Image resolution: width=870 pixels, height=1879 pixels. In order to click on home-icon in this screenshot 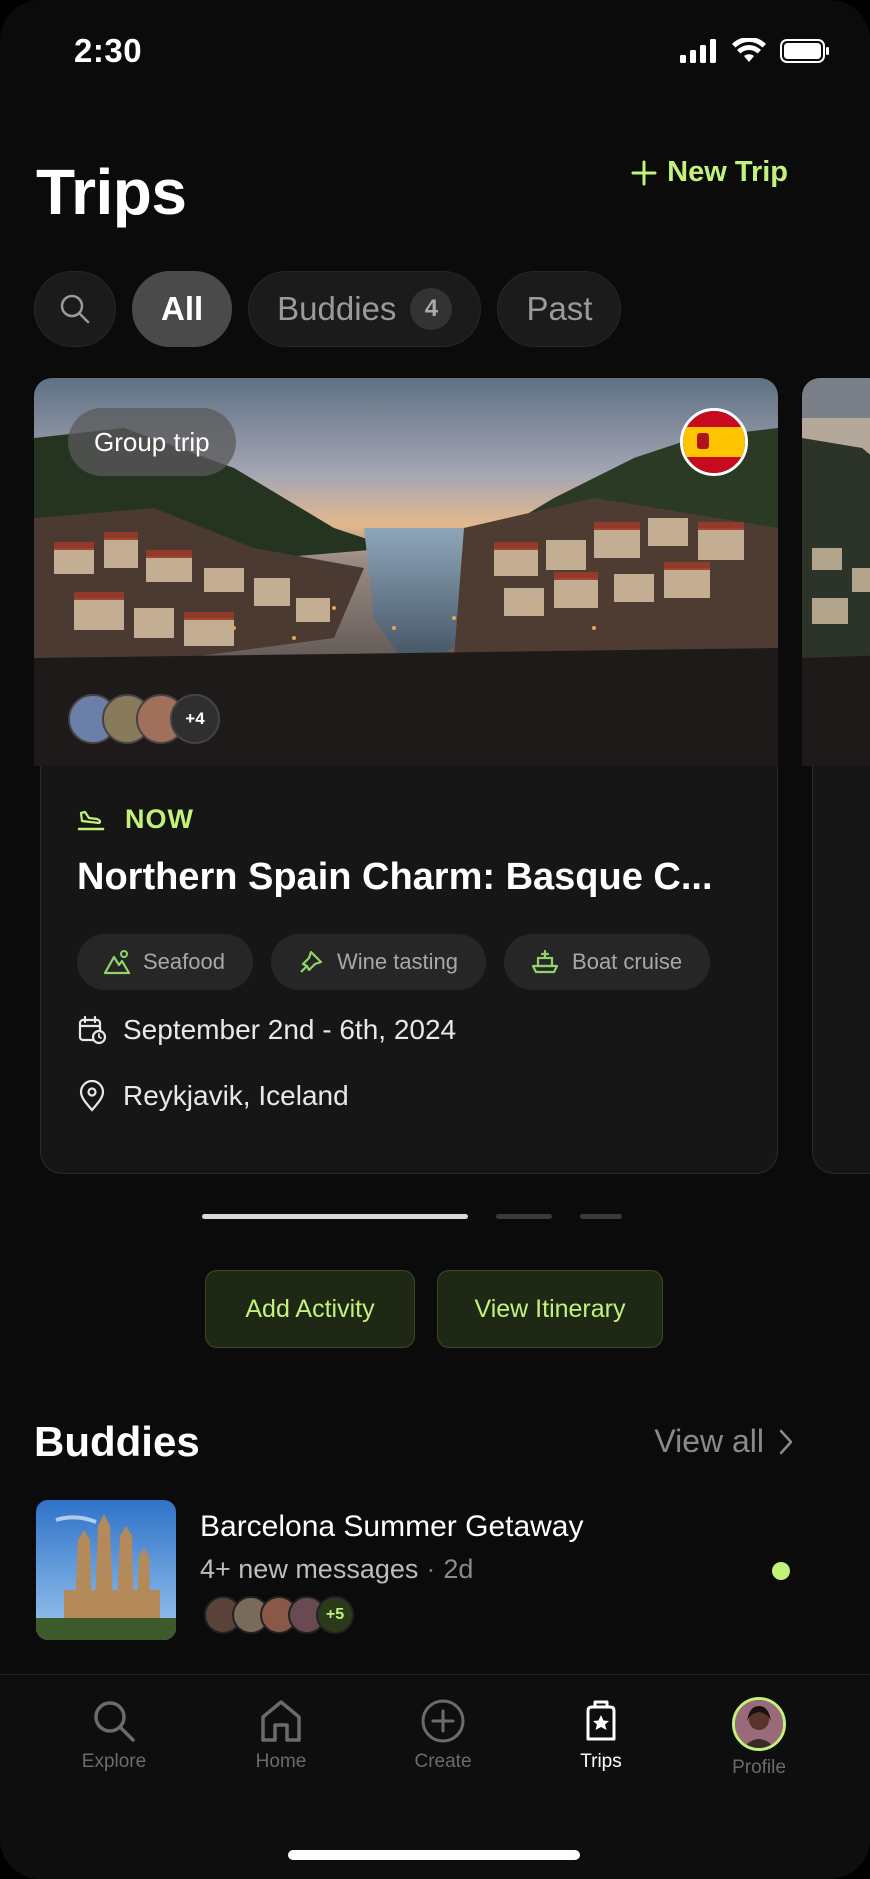, I will do `click(281, 1721)`.